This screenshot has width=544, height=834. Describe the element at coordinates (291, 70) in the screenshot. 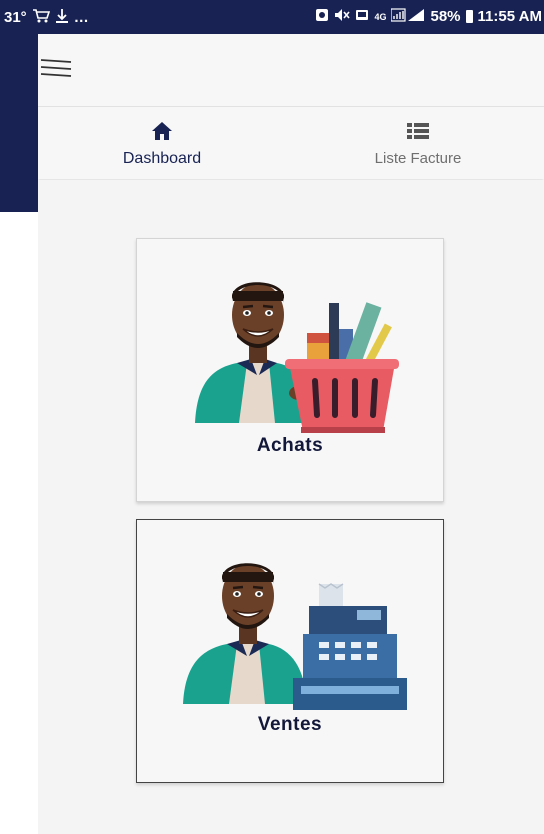

I see `app-bar` at that location.